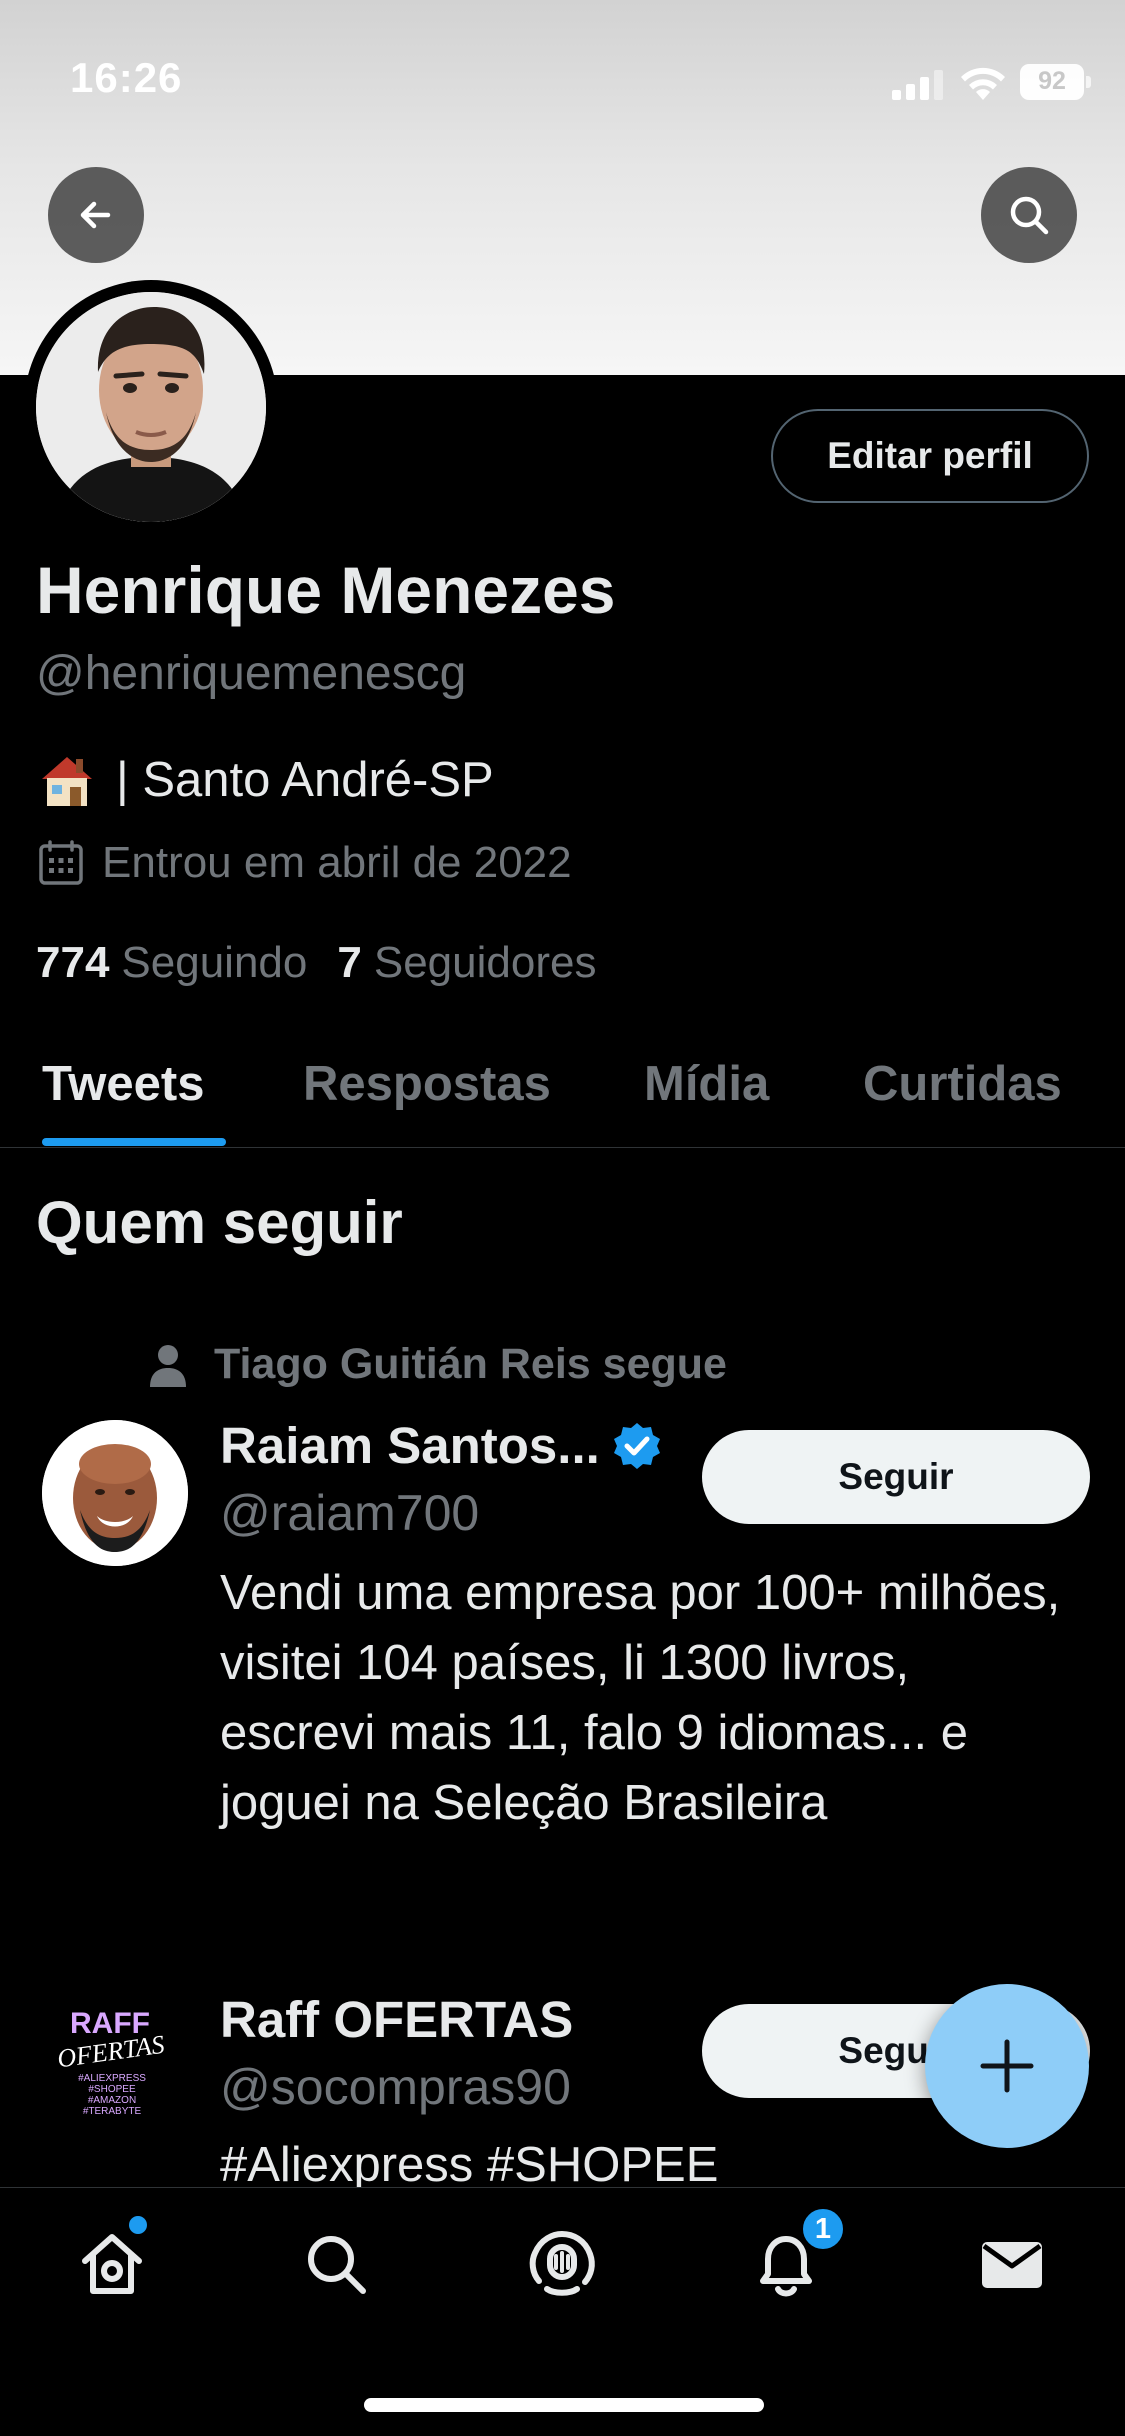  I want to click on followers-link: 7 Seguidores, so click(466, 963).